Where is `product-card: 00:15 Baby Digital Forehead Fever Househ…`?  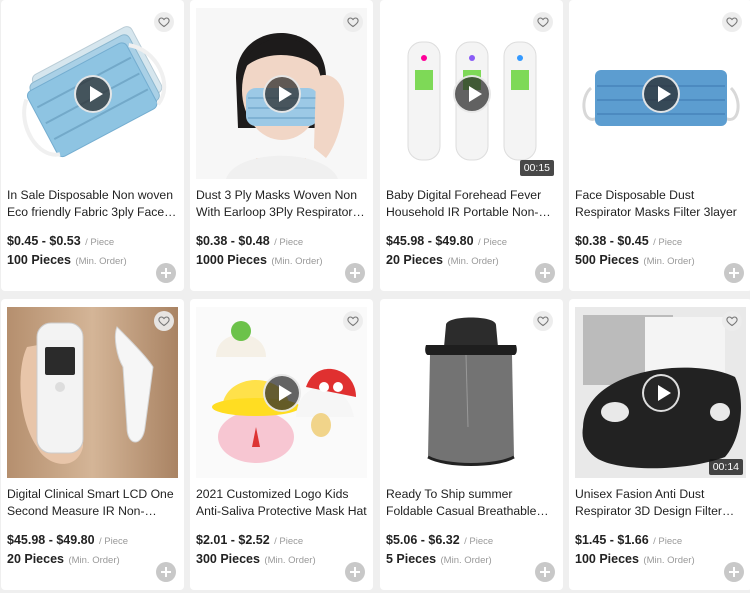 product-card: 00:15 Baby Digital Forehead Fever Househ… is located at coordinates (471, 145).